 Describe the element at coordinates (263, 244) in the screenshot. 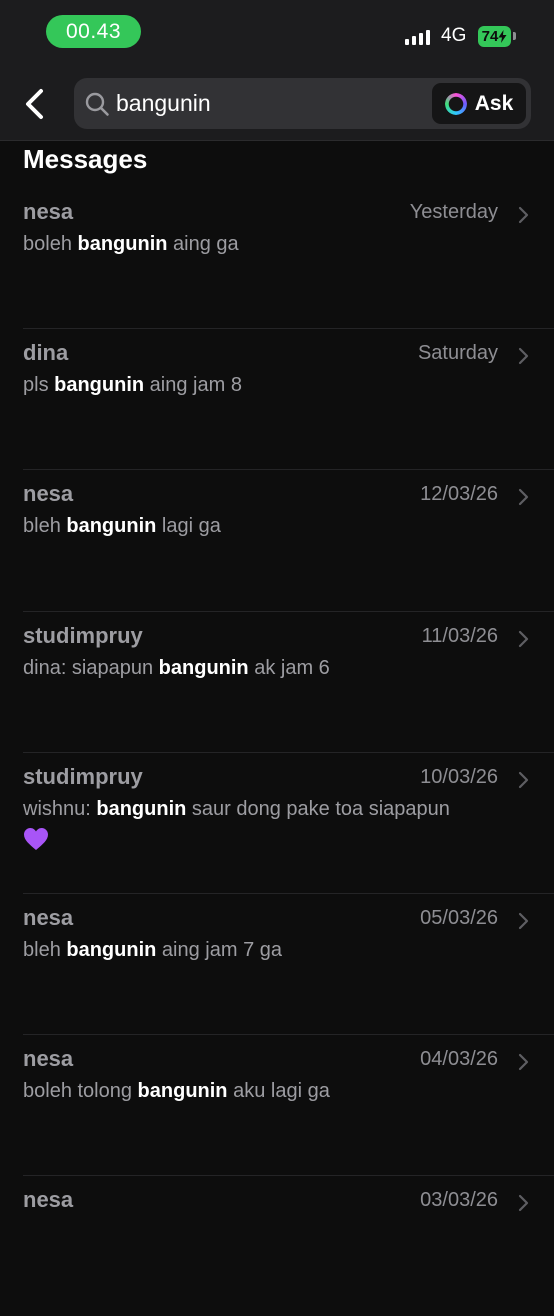

I see `message-preview: boleh bangunin aing ga` at that location.